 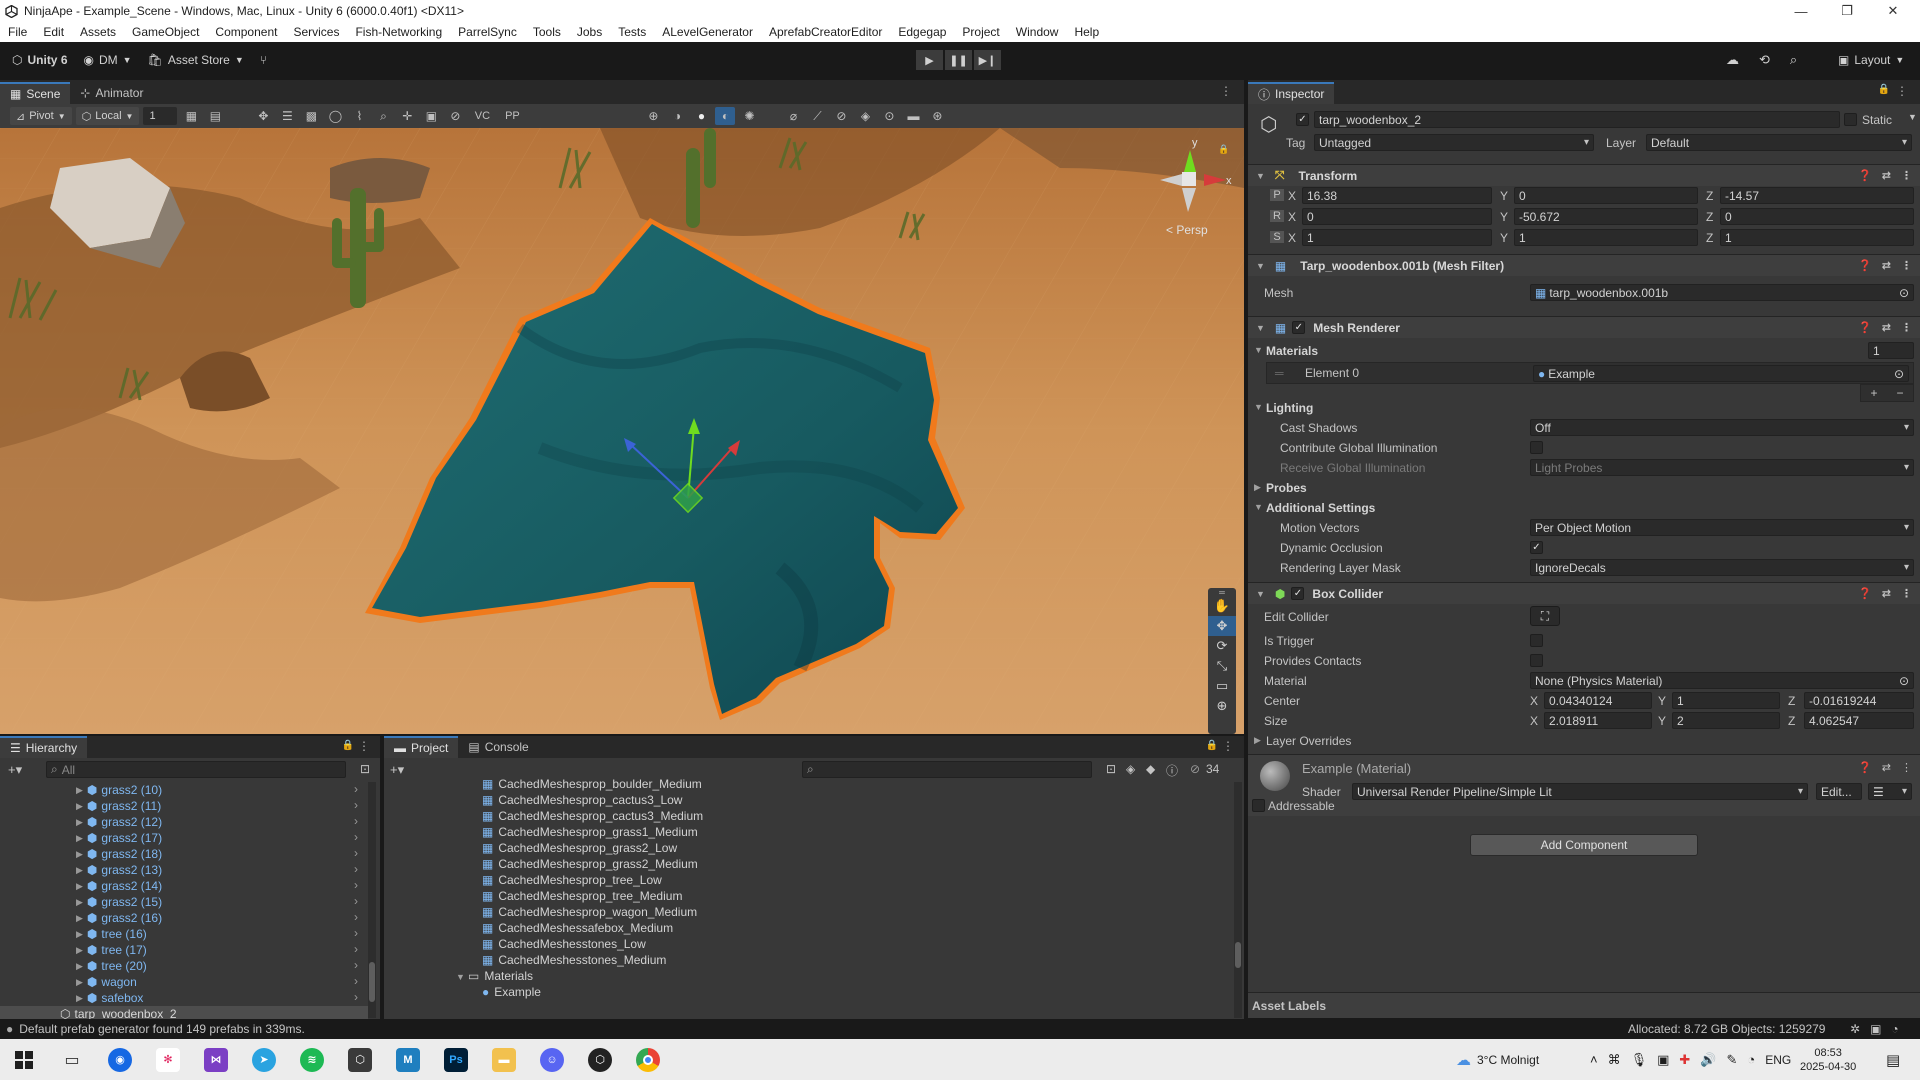 I want to click on volume-icon: 🔊, so click(x=1708, y=1060).